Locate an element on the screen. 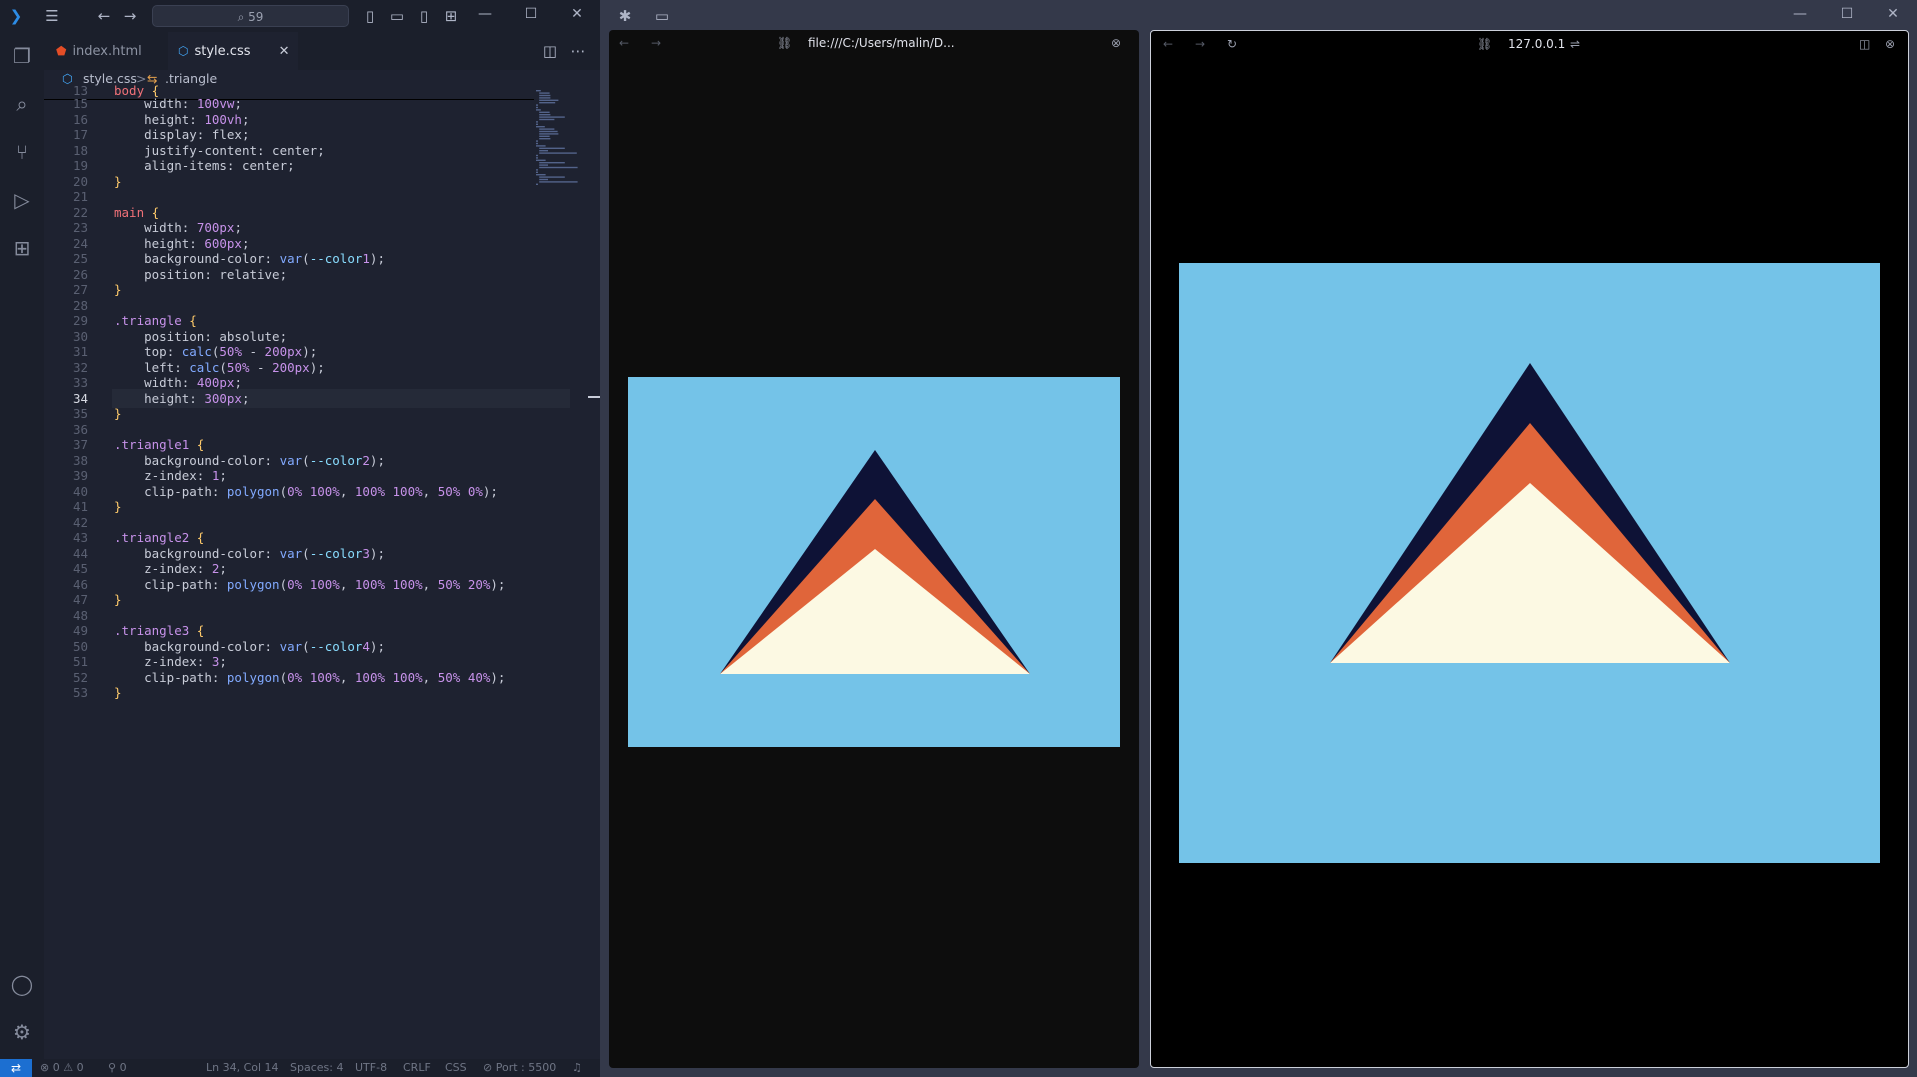 The image size is (1917, 1077). extensions-icon: ⊞ is located at coordinates (22, 248).